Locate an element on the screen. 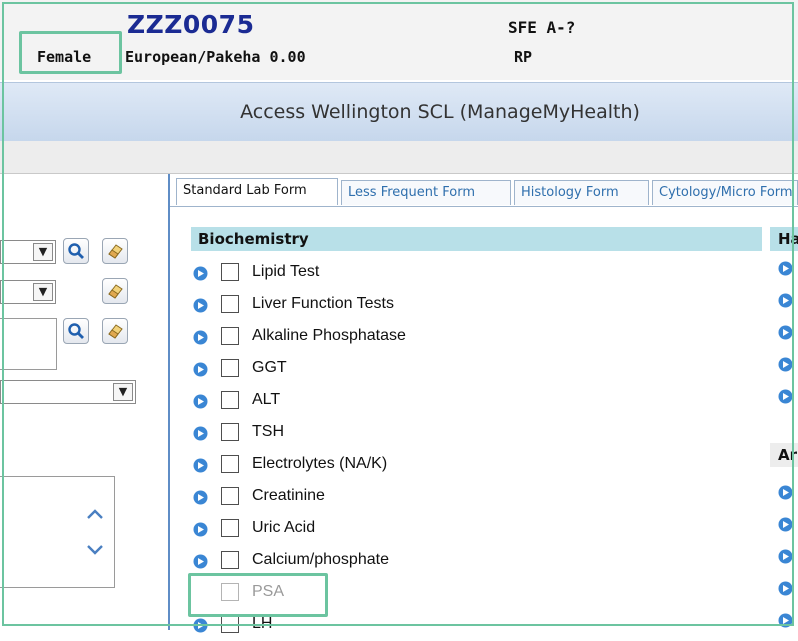  test-label: Electrolytes (NA/K) is located at coordinates (320, 463).